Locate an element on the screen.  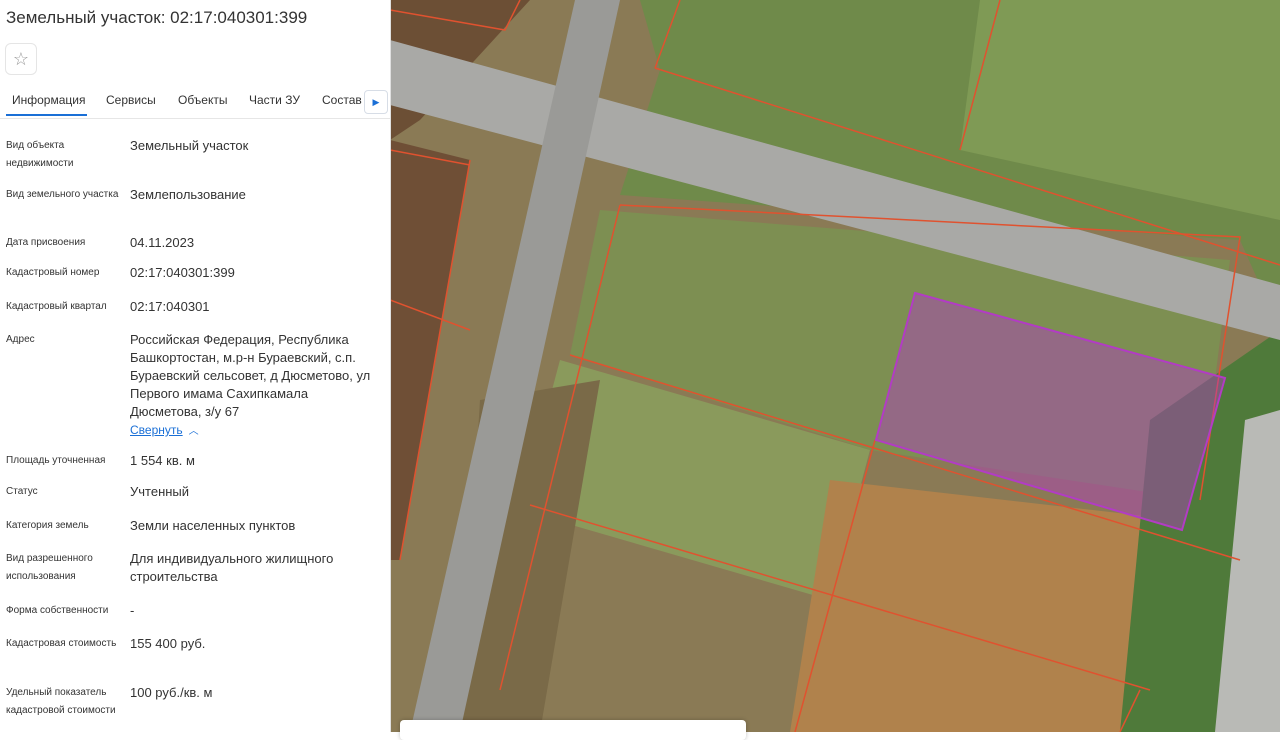
detail-label: Площадь уточненная is located at coordinates (56, 460).